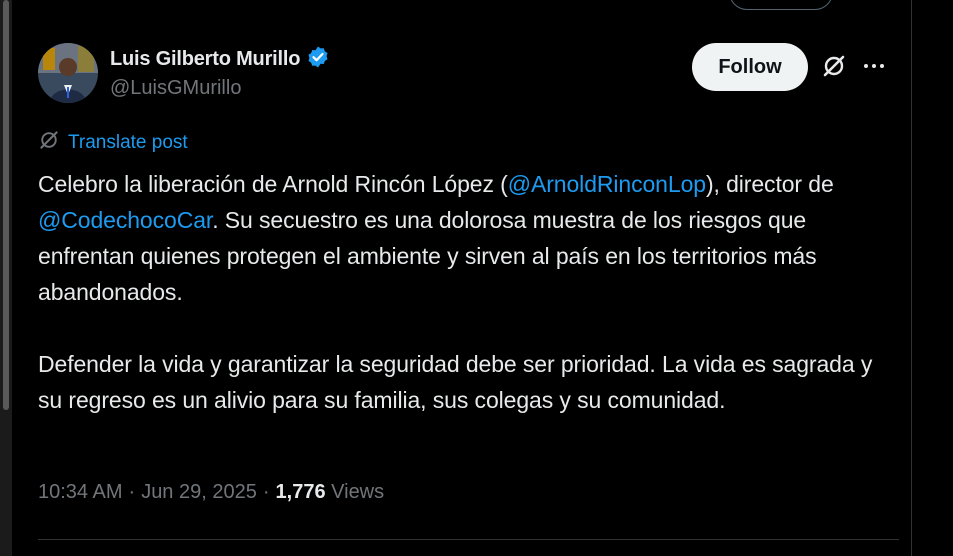  Describe the element at coordinates (300, 492) in the screenshot. I see `views-count: 1,776` at that location.